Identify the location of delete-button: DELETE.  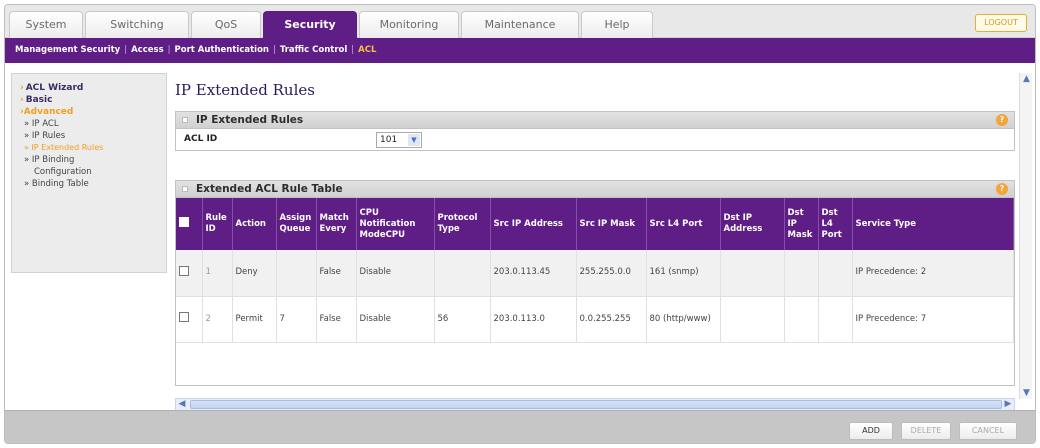
(926, 431).